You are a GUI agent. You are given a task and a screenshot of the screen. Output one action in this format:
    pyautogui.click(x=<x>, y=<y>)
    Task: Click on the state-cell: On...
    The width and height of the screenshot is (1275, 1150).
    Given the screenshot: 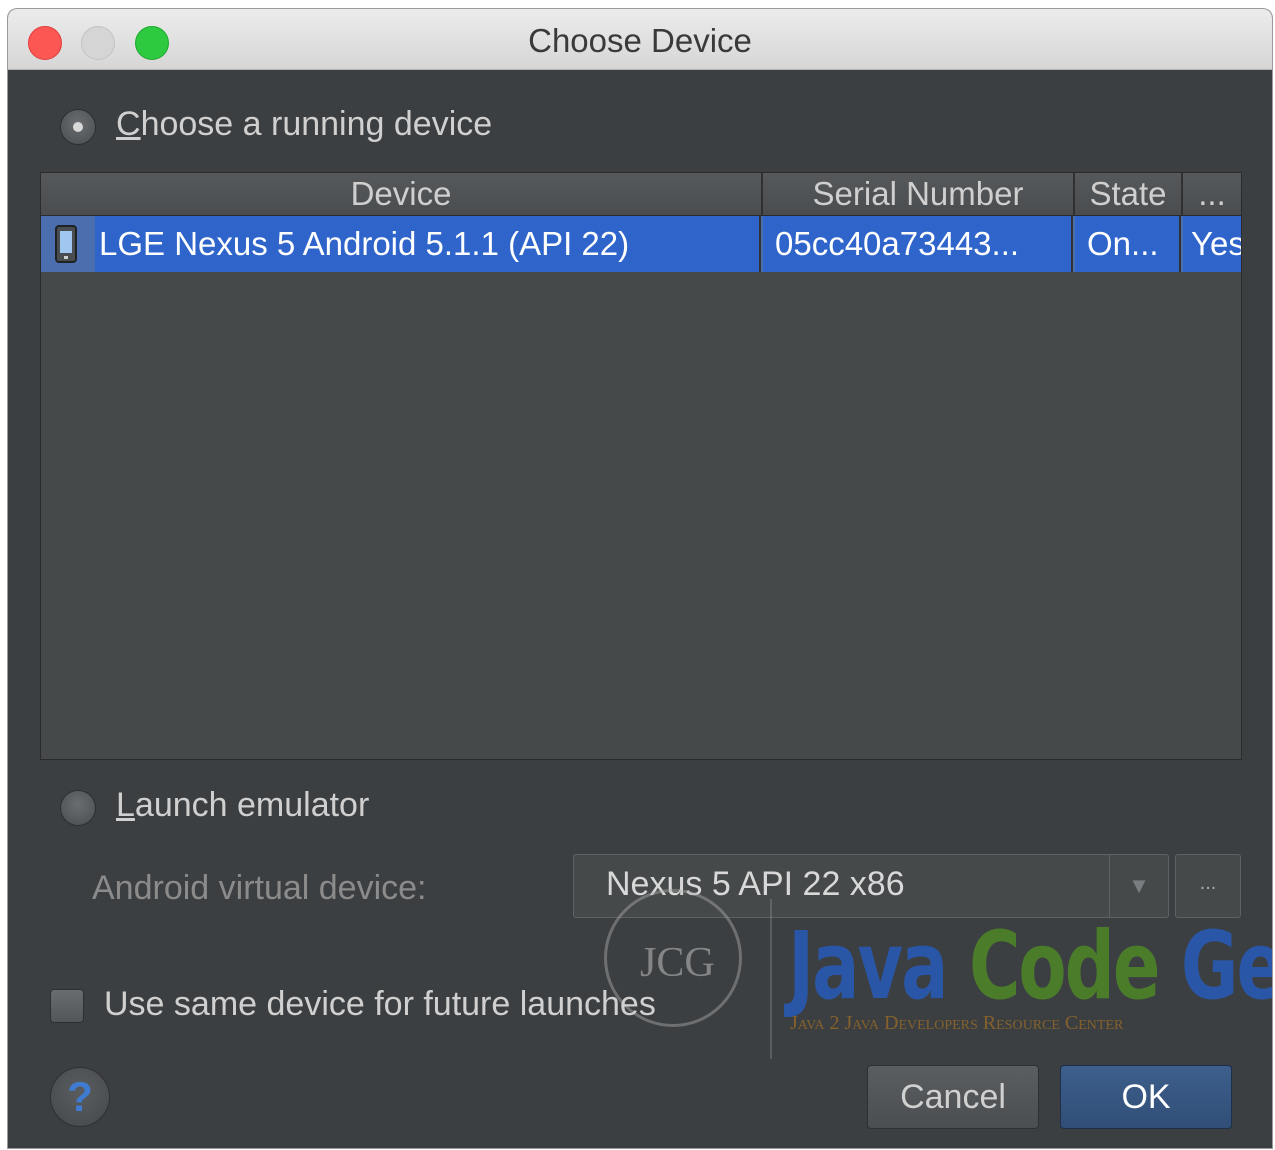 What is the action you would take?
    pyautogui.click(x=1128, y=244)
    